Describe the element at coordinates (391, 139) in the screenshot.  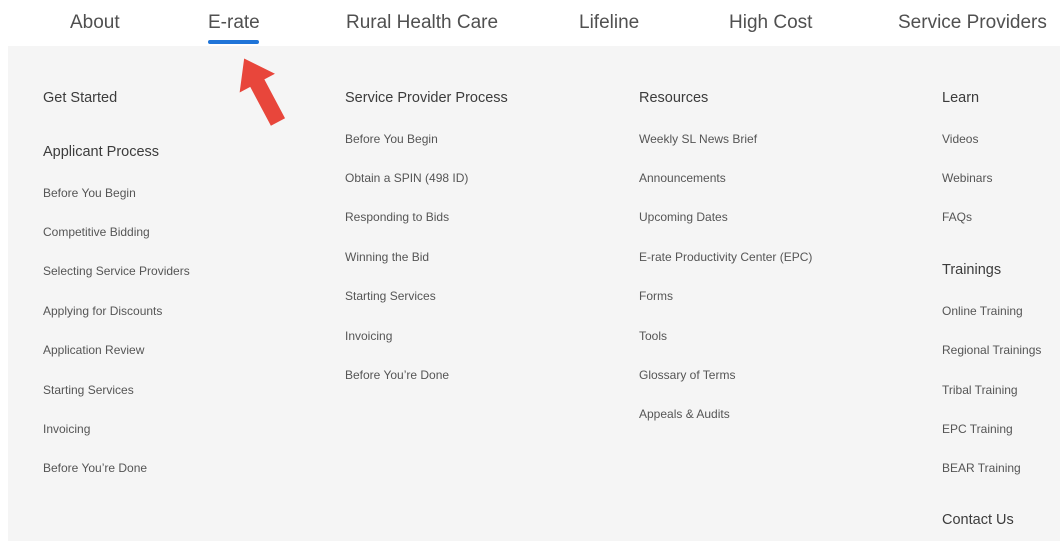
I see `sp-link-before-you-begin: Before You Begin` at that location.